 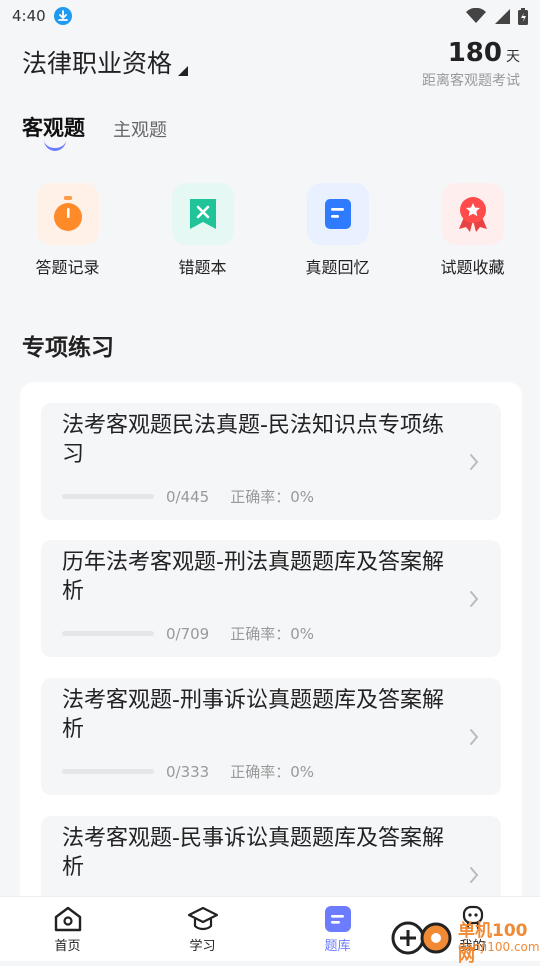 I want to click on practice-card: 历年法考客观题-刑法真题题库及答案解析 0/709 正确率：0%, so click(x=271, y=598).